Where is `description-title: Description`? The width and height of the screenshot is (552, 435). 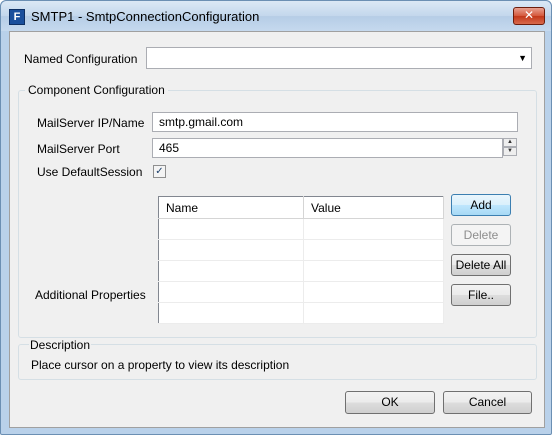 description-title: Description is located at coordinates (60, 345).